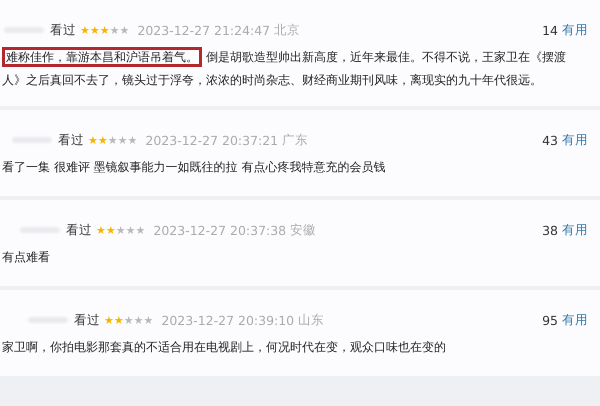  I want to click on location: 山东, so click(311, 320).